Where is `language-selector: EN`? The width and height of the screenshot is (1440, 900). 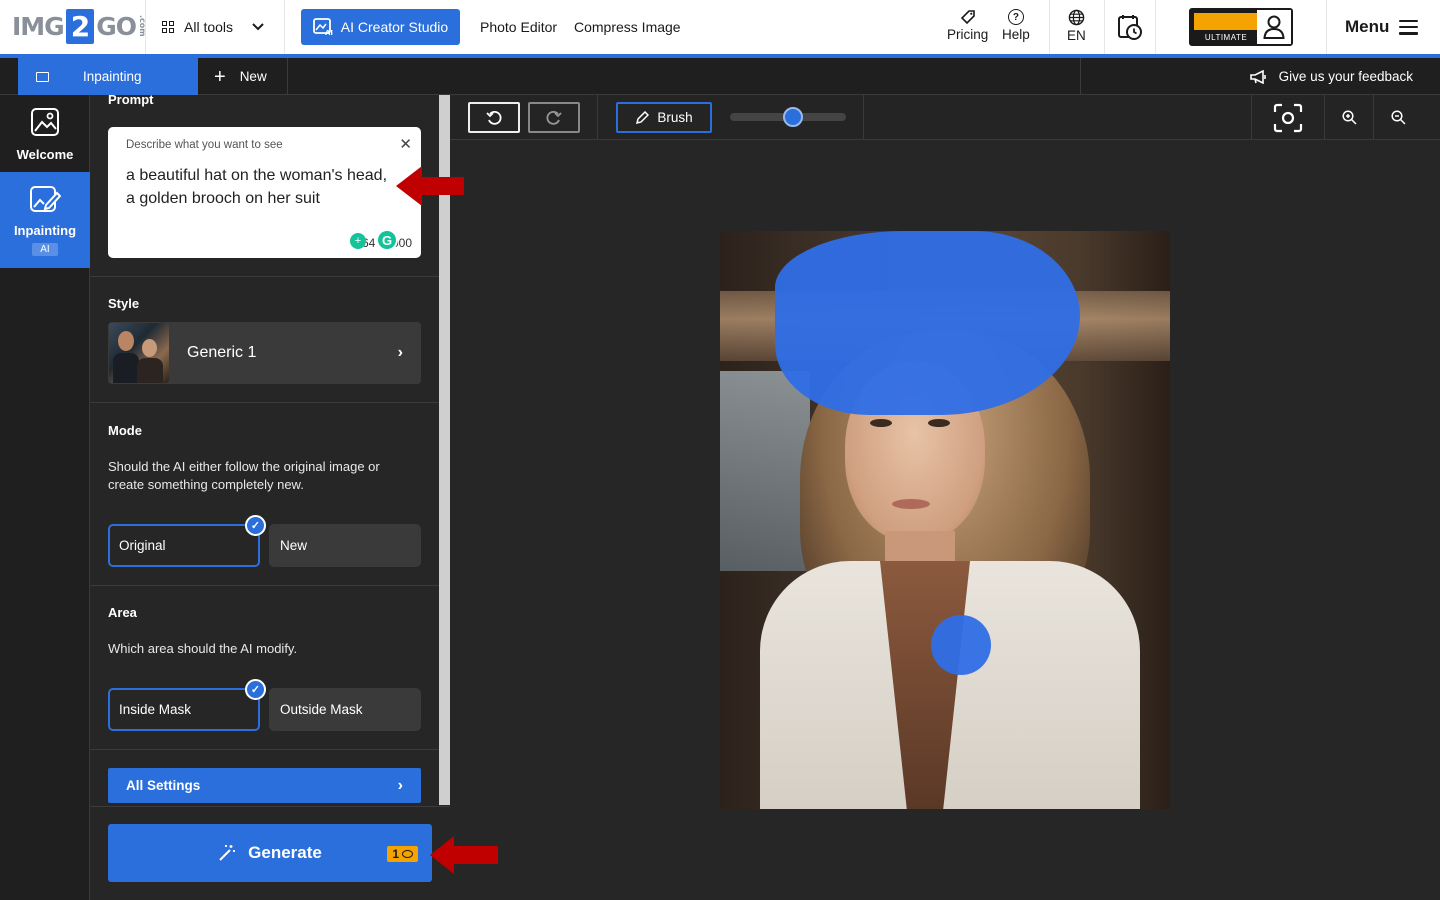 language-selector: EN is located at coordinates (1076, 26).